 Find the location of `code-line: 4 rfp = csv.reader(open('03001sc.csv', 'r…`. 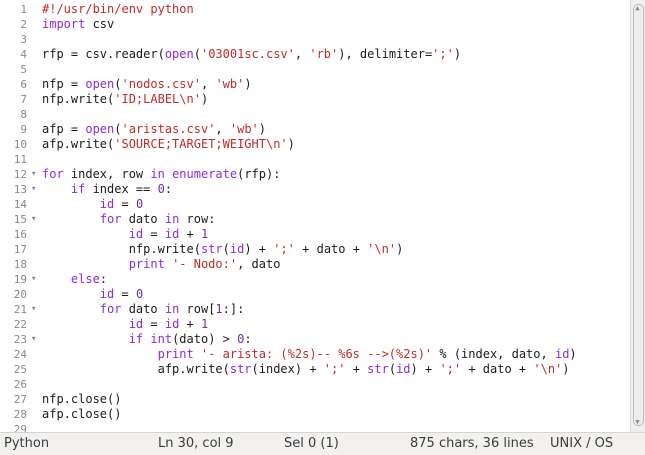

code-line: 4 rfp = csv.reader(open('03001sc.csv', 'r… is located at coordinates (315, 54).